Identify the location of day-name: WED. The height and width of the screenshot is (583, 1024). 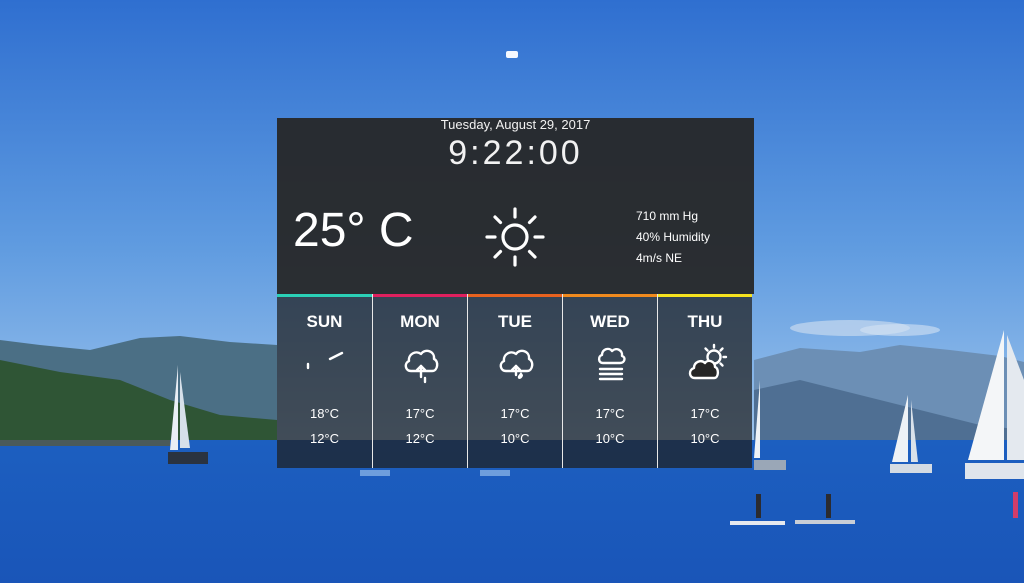
(610, 321).